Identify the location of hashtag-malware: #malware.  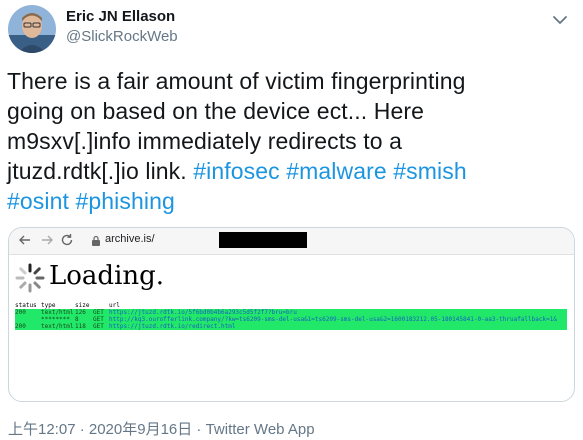
(336, 171).